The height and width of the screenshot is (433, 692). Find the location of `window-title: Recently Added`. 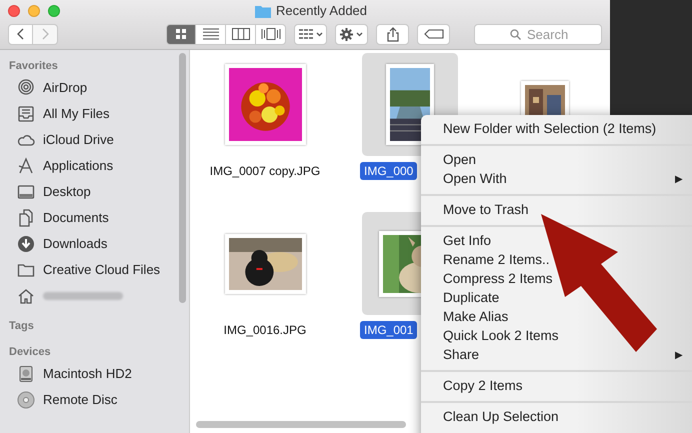

window-title: Recently Added is located at coordinates (322, 11).